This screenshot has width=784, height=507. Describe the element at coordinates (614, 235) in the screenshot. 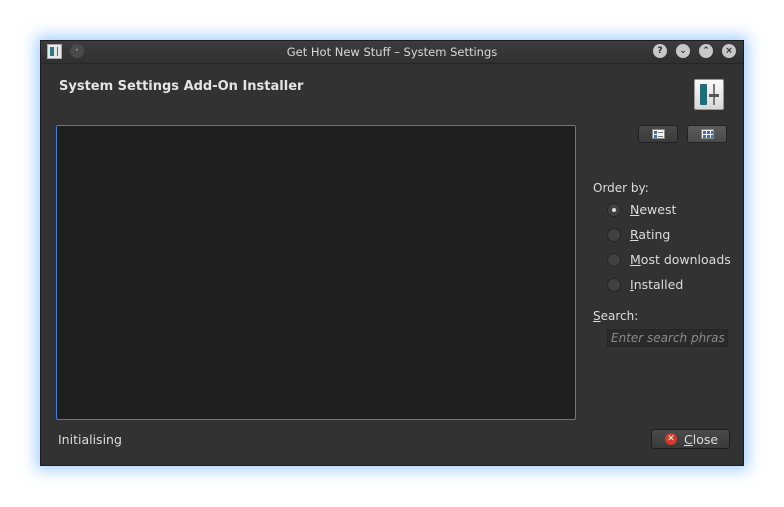

I see `rating-radio` at that location.